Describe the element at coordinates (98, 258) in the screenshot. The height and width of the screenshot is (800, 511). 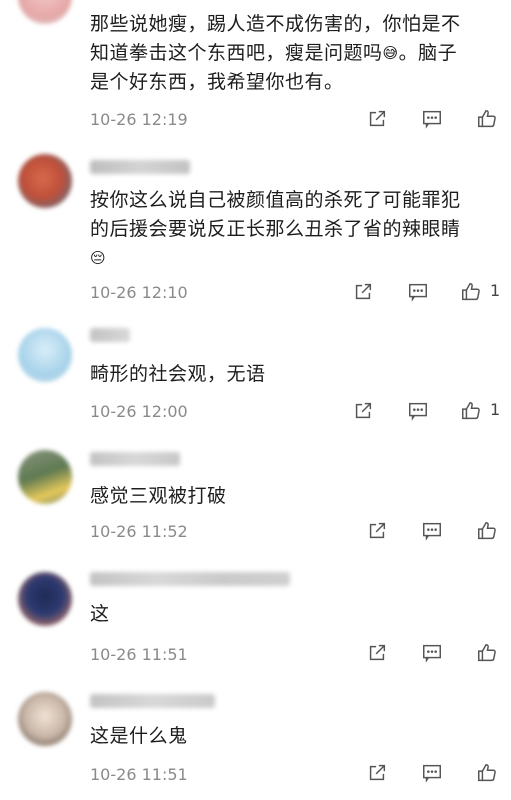
I see `sad-emoji-icon: 😔` at that location.